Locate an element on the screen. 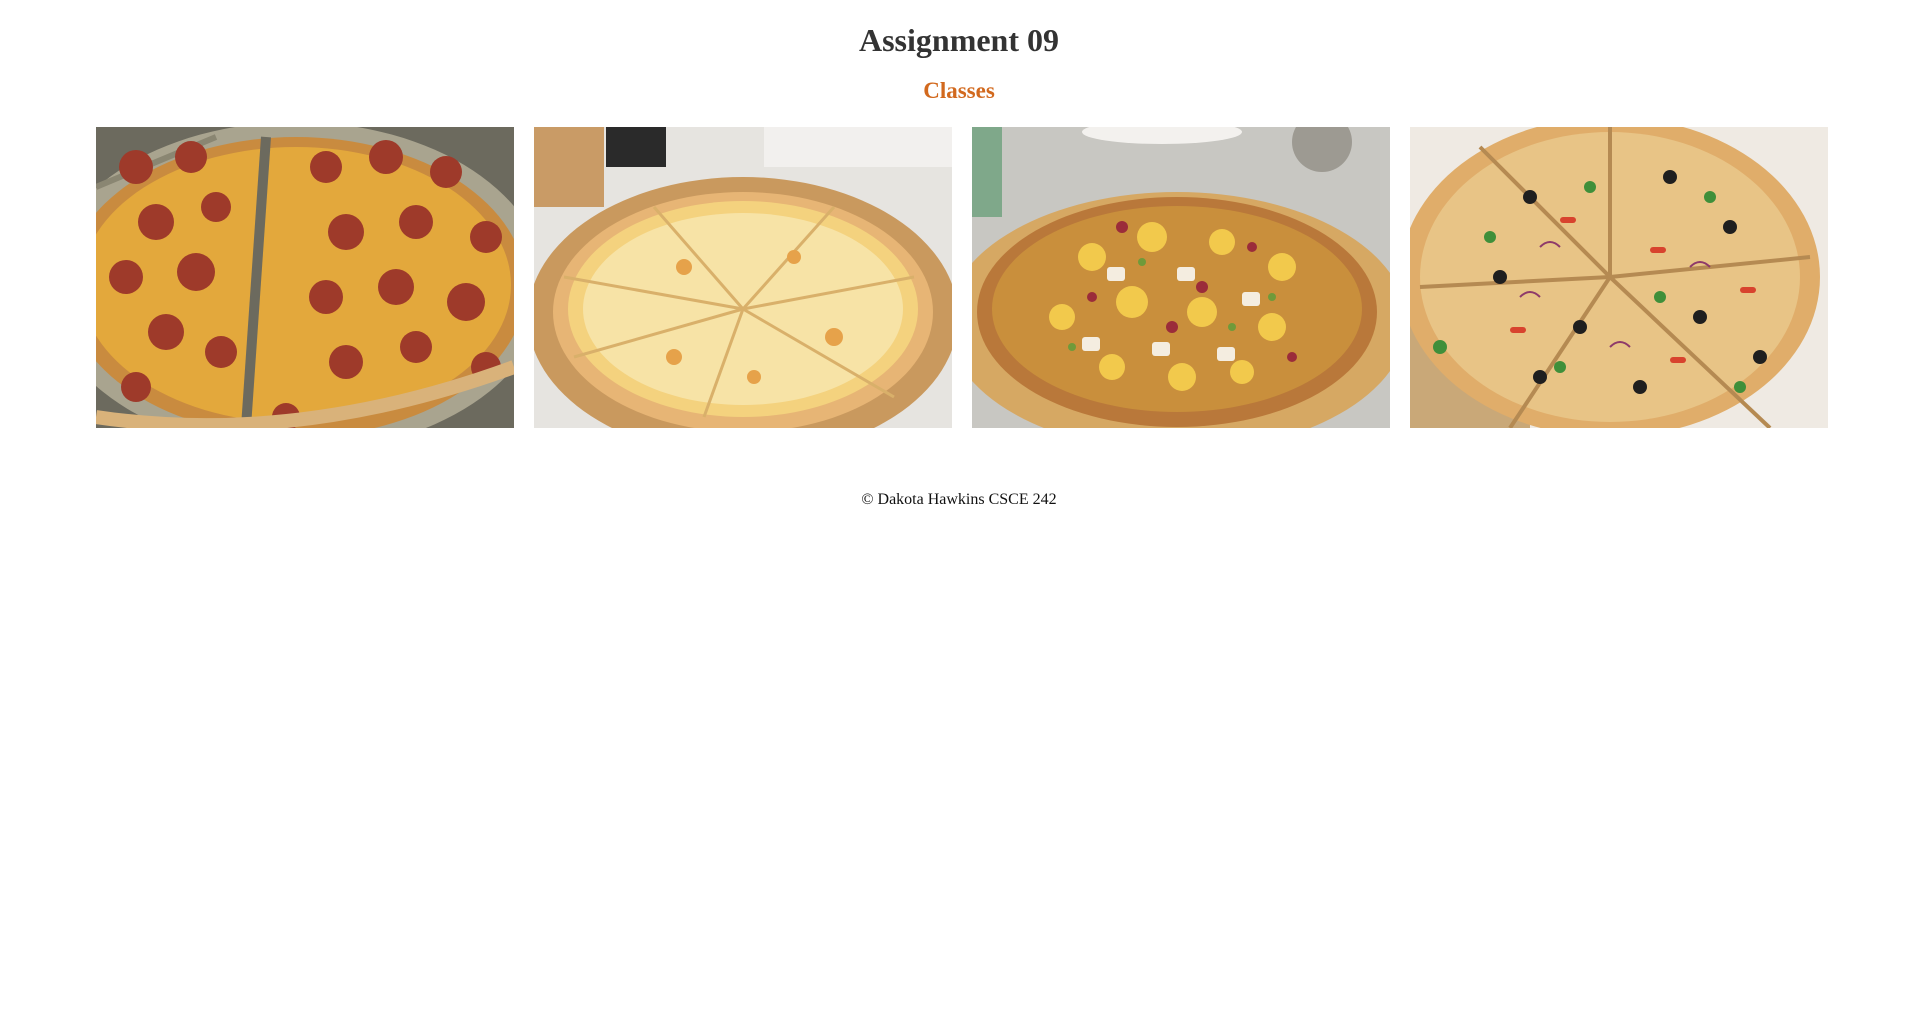 Image resolution: width=1918 pixels, height=1030 pixels. page-title: Assignment 09 is located at coordinates (958, 40).